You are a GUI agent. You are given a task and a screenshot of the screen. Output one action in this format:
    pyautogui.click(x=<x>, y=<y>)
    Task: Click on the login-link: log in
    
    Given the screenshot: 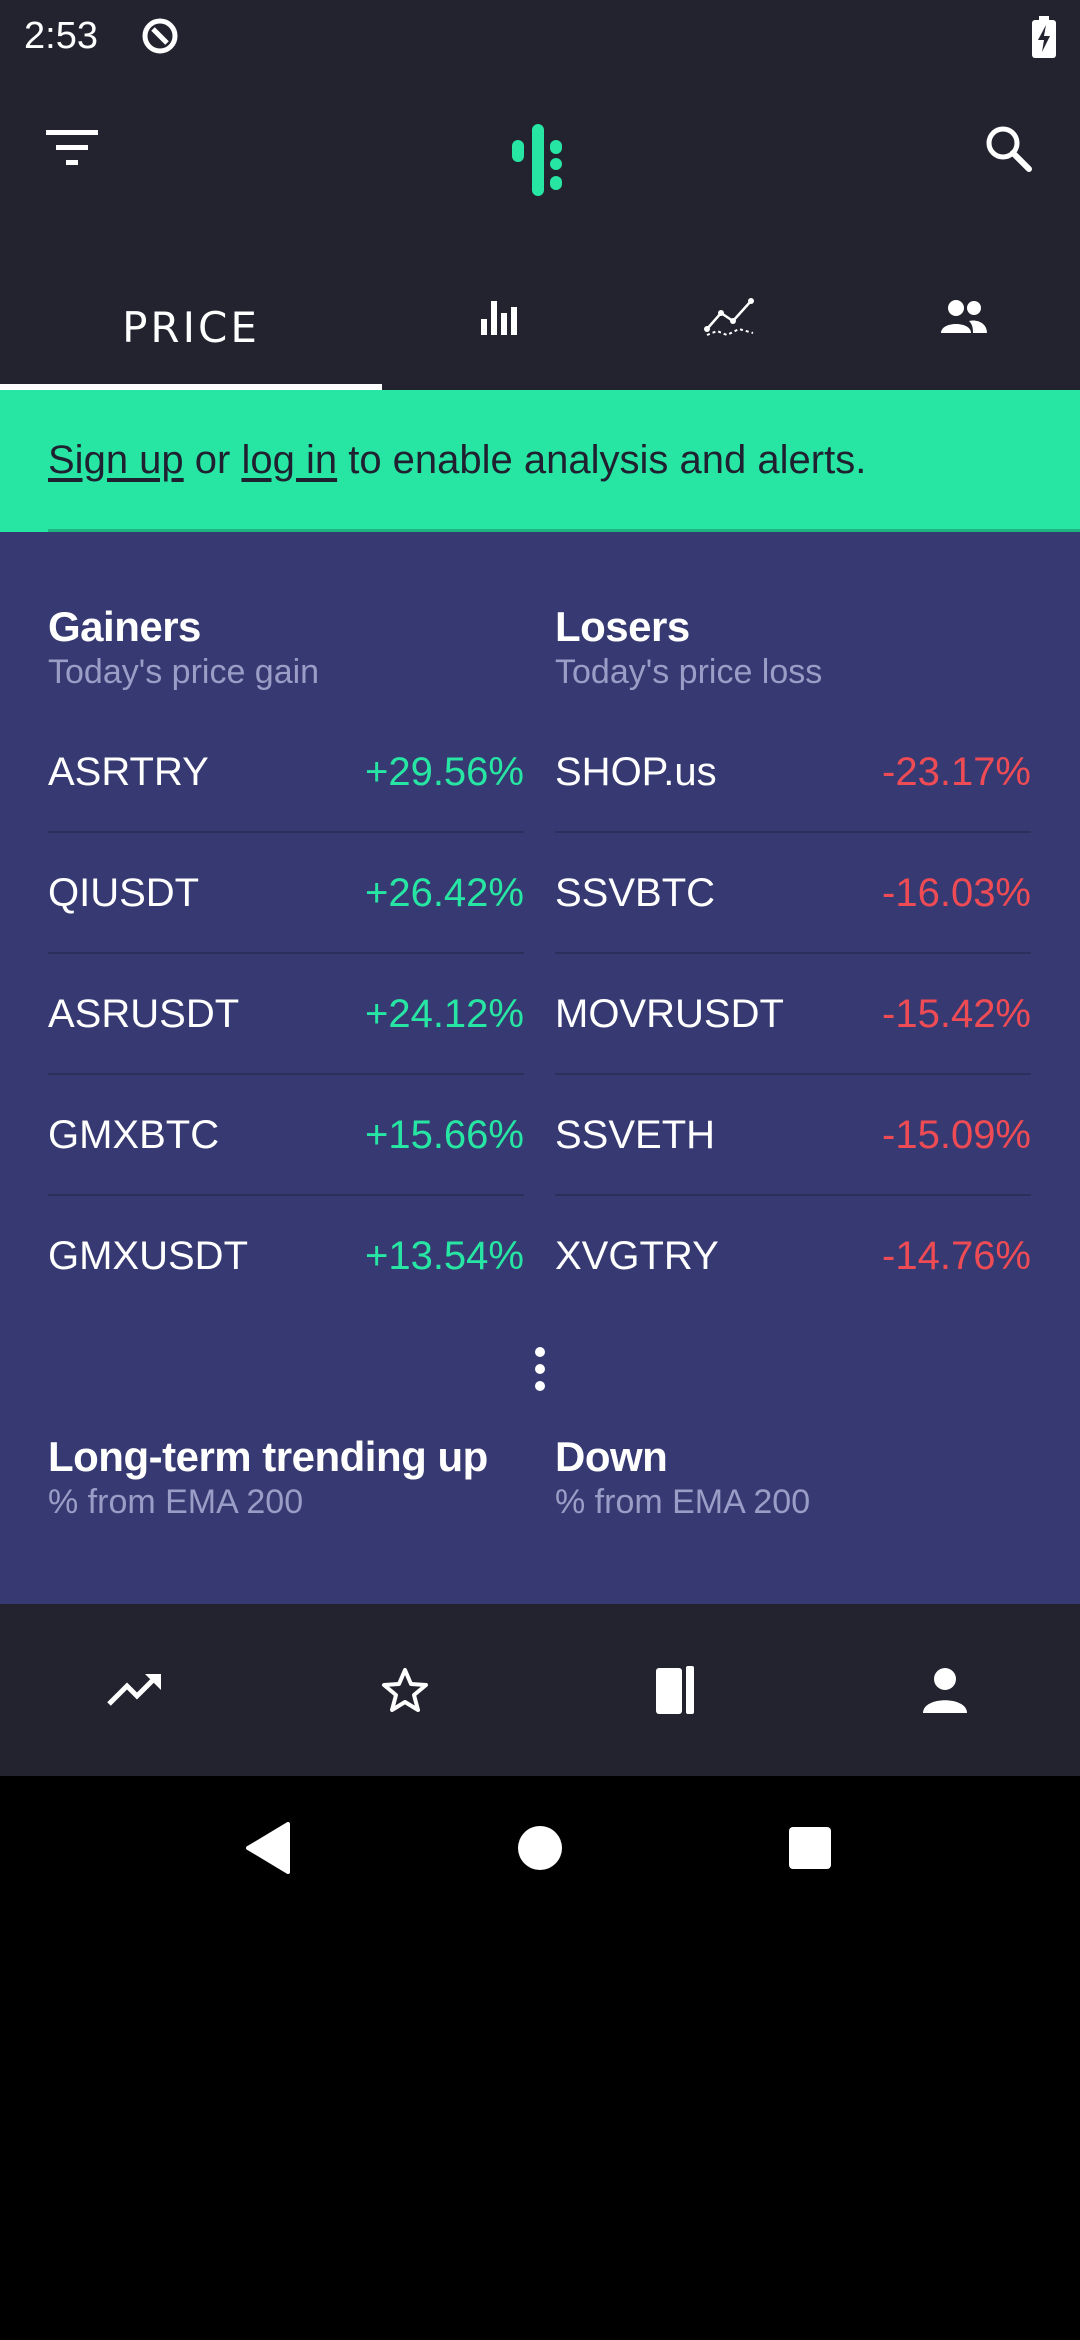 What is the action you would take?
    pyautogui.click(x=289, y=460)
    